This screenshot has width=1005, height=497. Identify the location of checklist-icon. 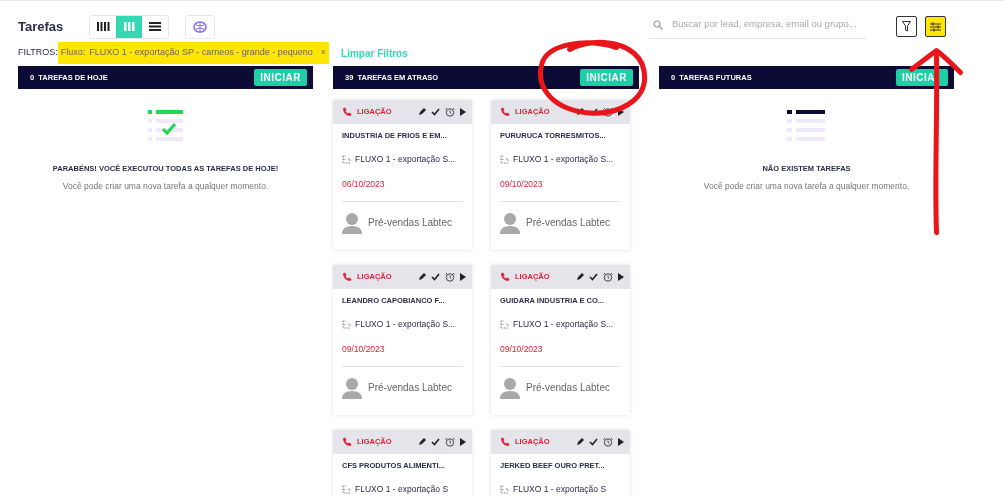
(165, 126).